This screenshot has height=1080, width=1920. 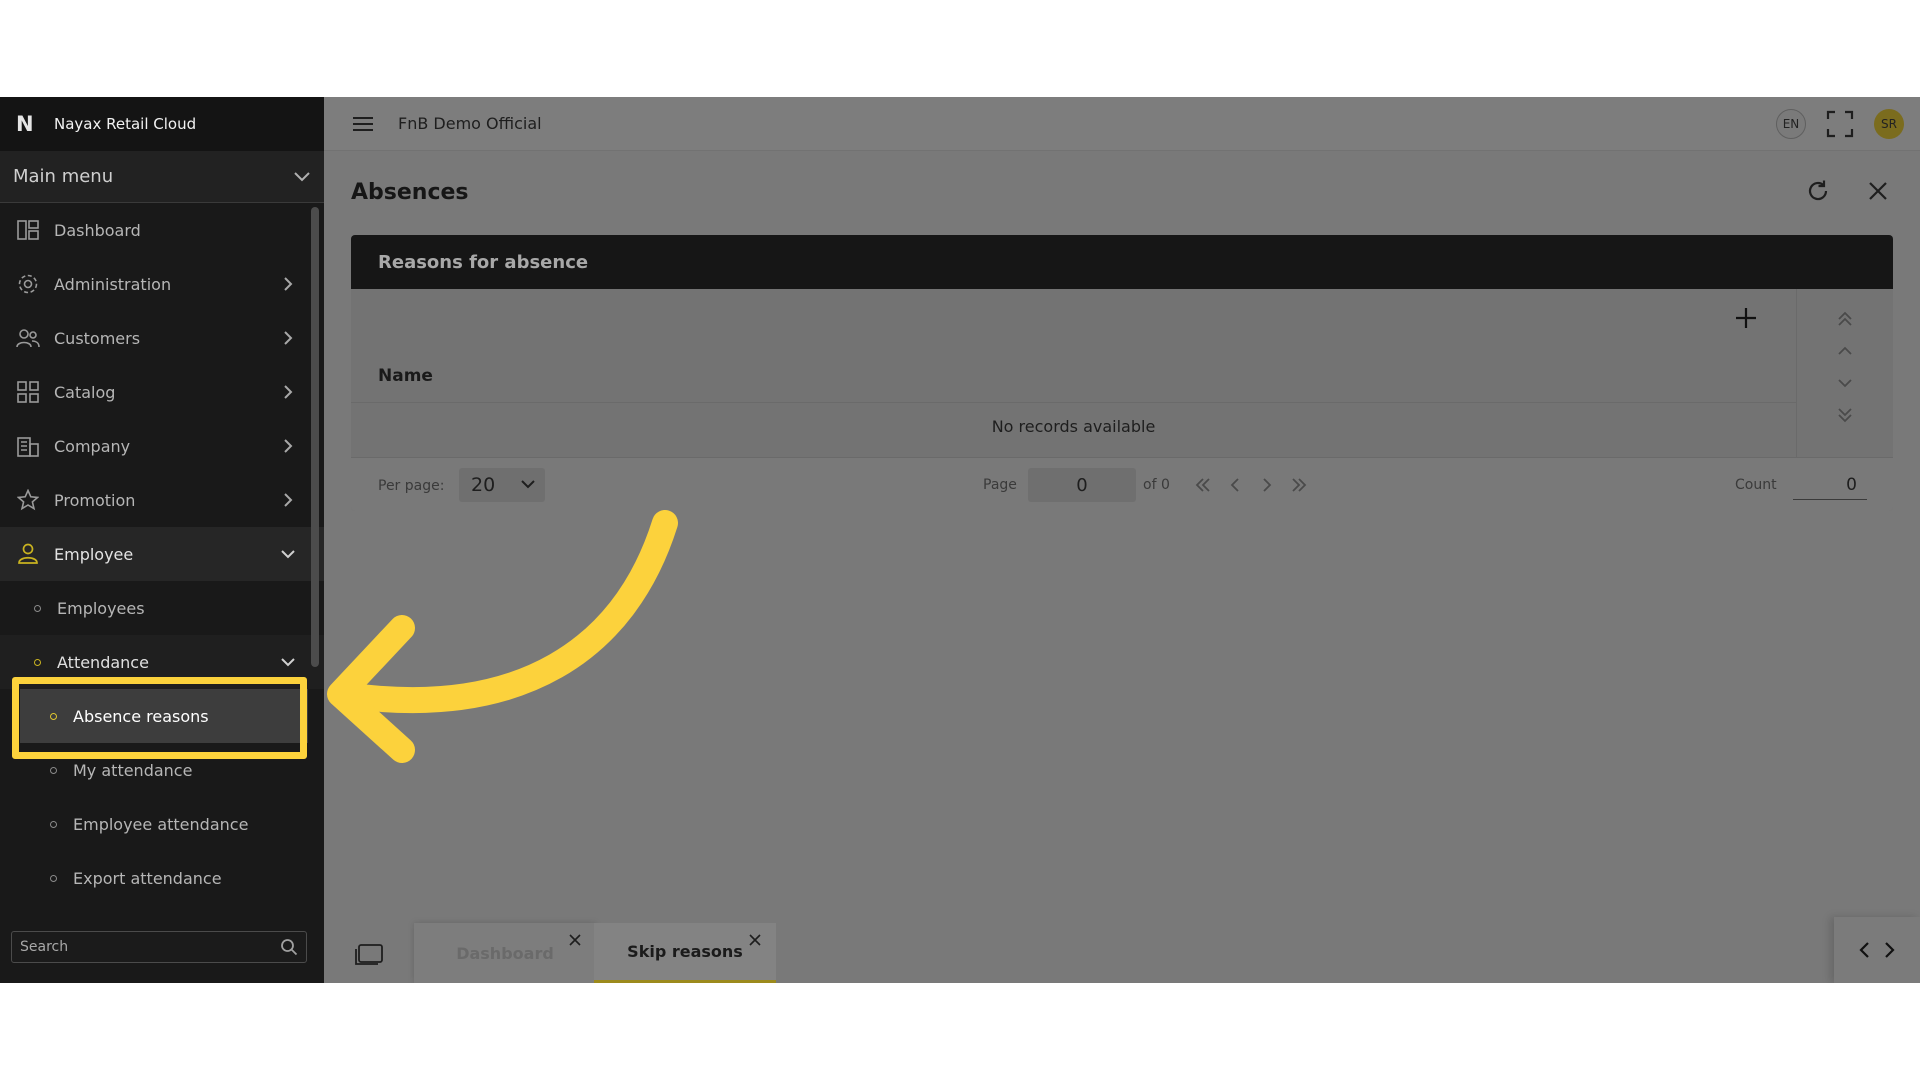 I want to click on tabs-scroll-controls, so click(x=1877, y=950).